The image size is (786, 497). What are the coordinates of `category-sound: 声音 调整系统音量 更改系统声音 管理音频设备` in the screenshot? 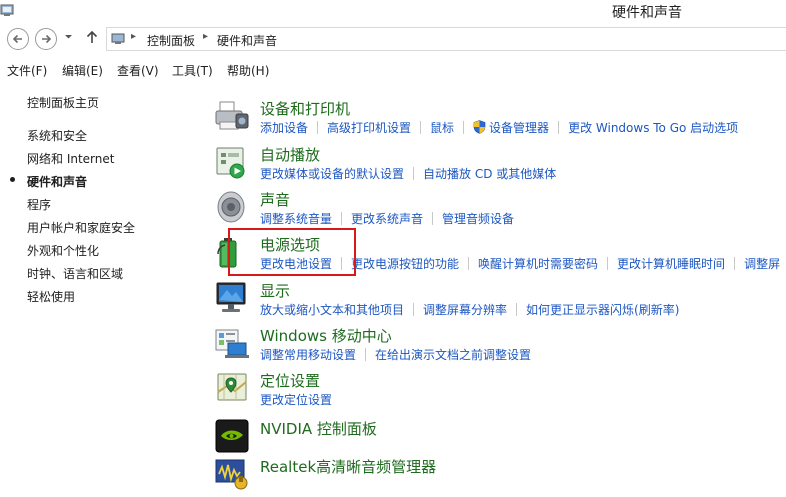 It's located at (500, 211).